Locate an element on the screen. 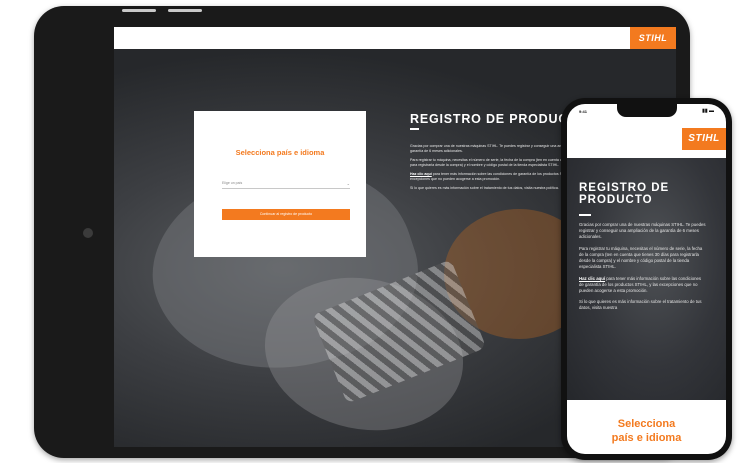 This screenshot has height=463, width=745. chevron-down-icon: ⌄ is located at coordinates (348, 183).